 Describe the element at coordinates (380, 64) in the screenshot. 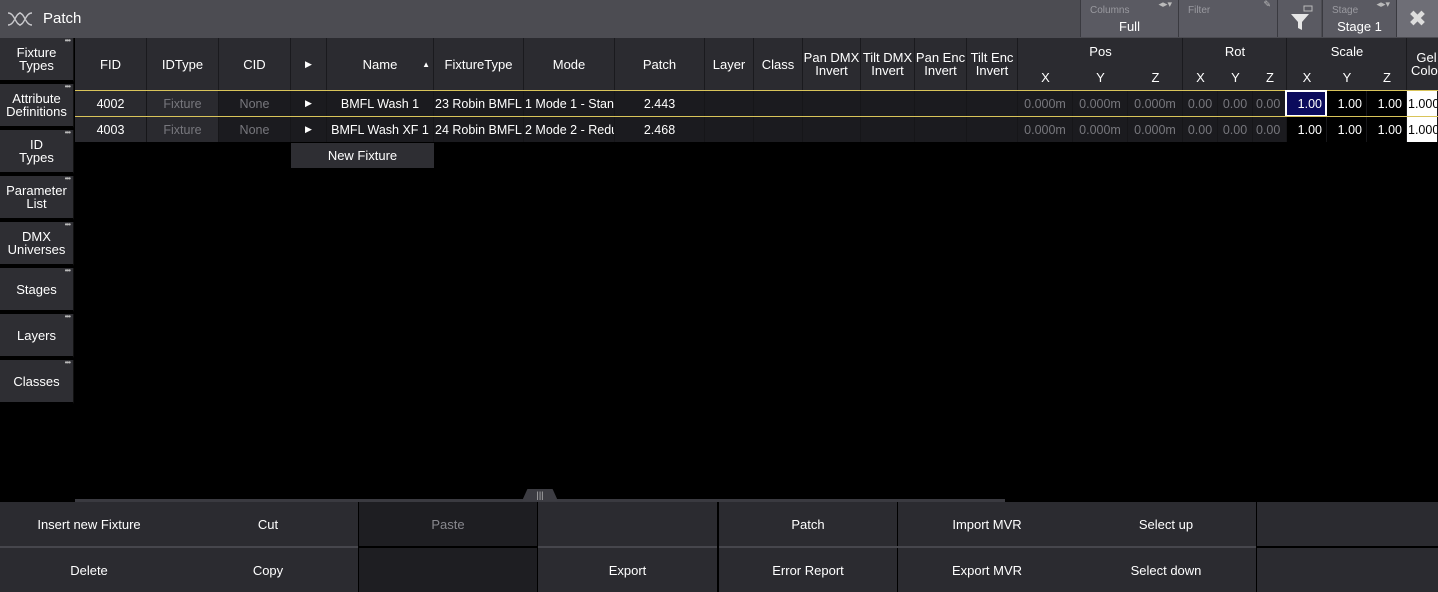

I see `header-name: Name ▲` at that location.